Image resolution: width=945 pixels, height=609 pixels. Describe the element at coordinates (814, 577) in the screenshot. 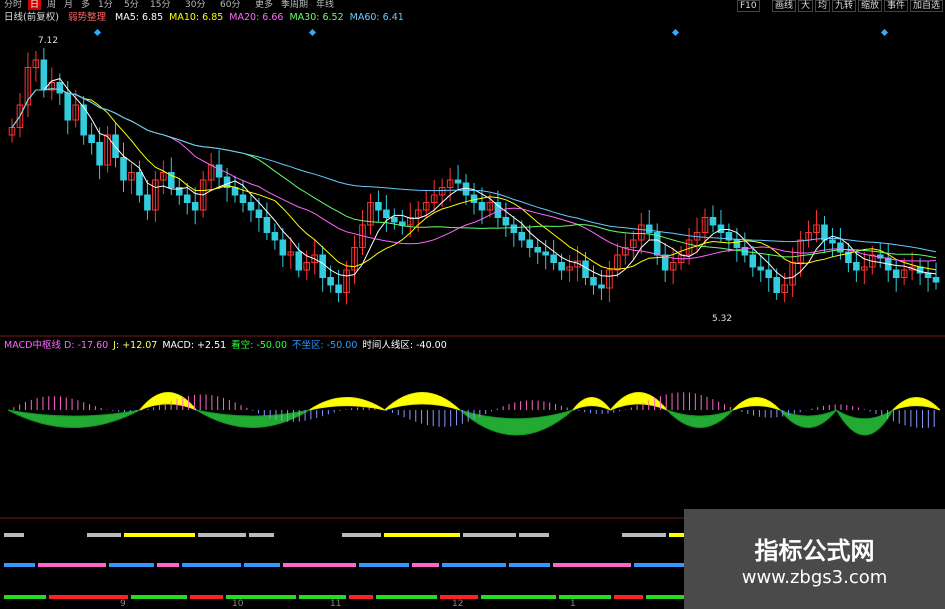

I see `watermark-url: www.zbgs3.com` at that location.